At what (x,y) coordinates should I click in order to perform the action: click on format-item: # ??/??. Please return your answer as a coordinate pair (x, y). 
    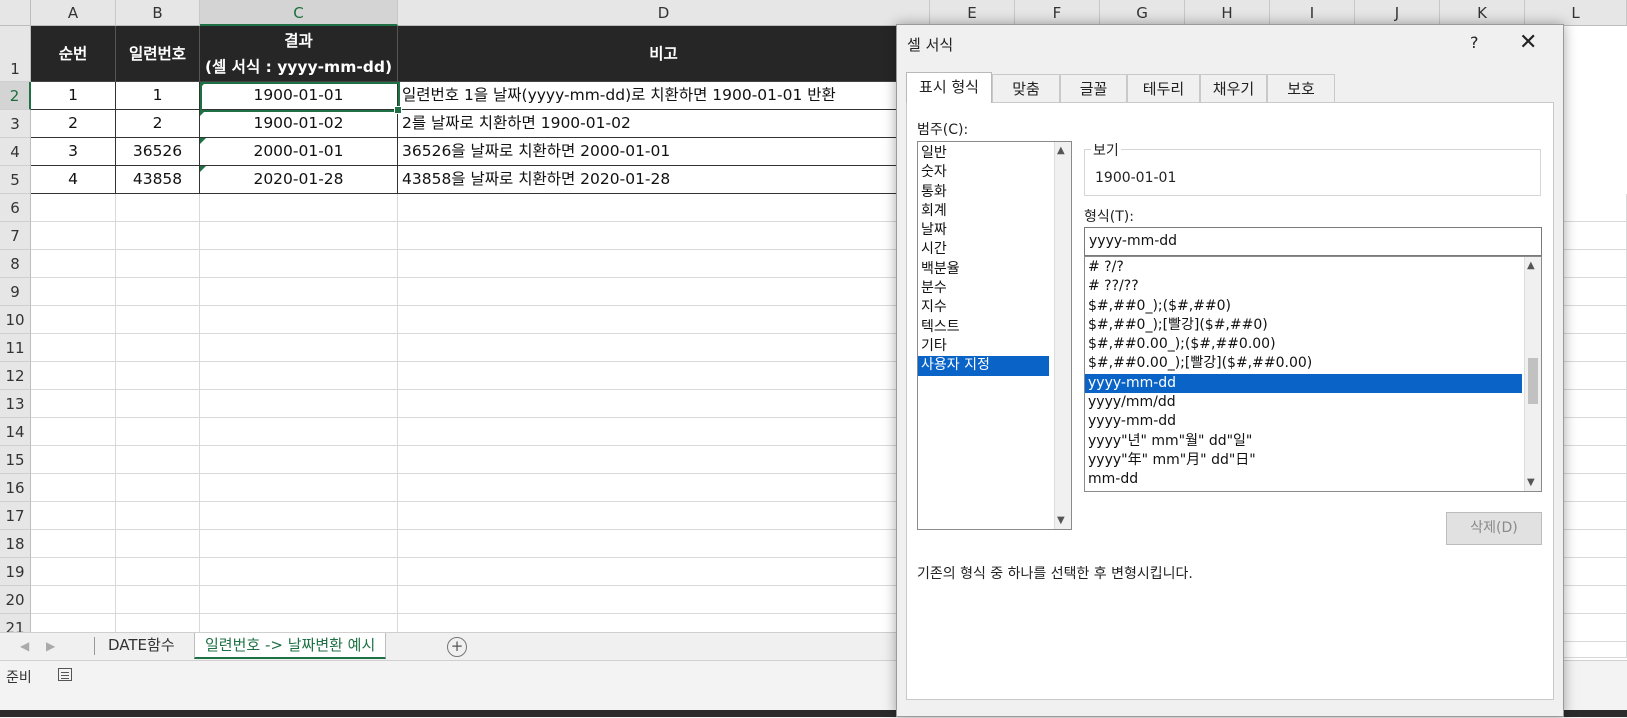
    Looking at the image, I should click on (1303, 286).